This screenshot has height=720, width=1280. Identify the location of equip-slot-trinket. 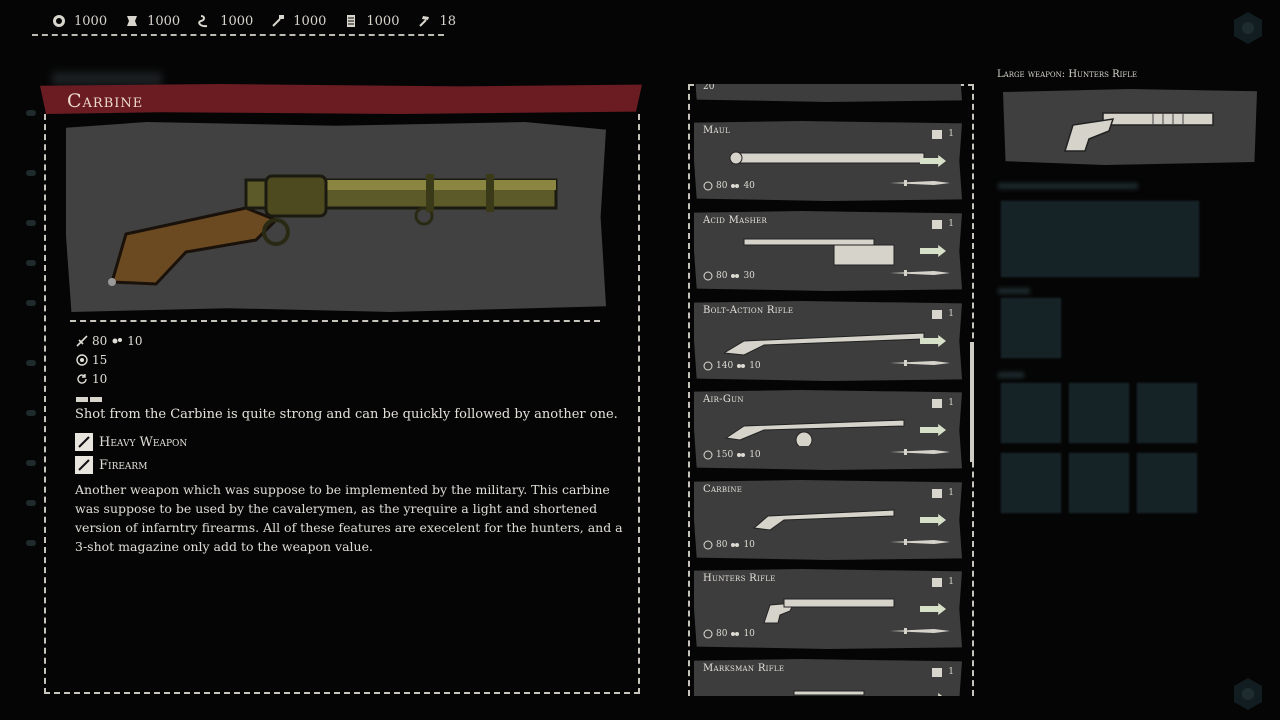
(1031, 328).